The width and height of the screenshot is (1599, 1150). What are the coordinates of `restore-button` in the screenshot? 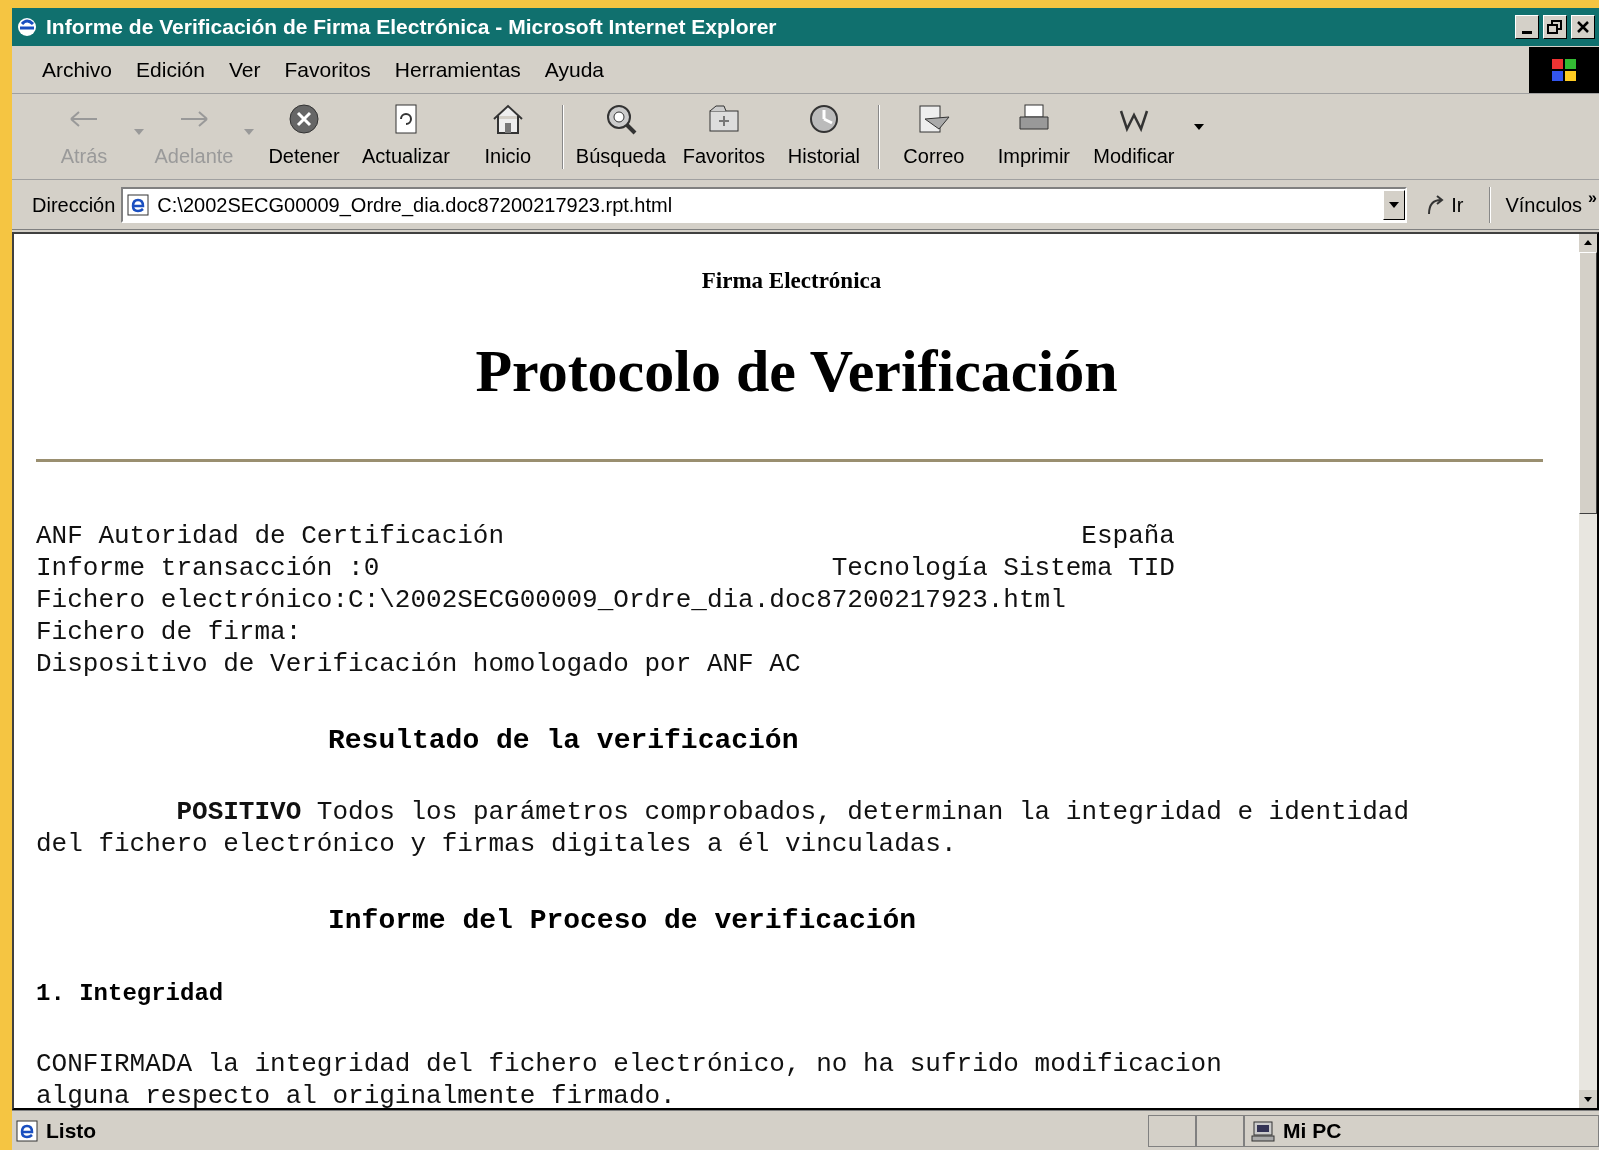 It's located at (1555, 27).